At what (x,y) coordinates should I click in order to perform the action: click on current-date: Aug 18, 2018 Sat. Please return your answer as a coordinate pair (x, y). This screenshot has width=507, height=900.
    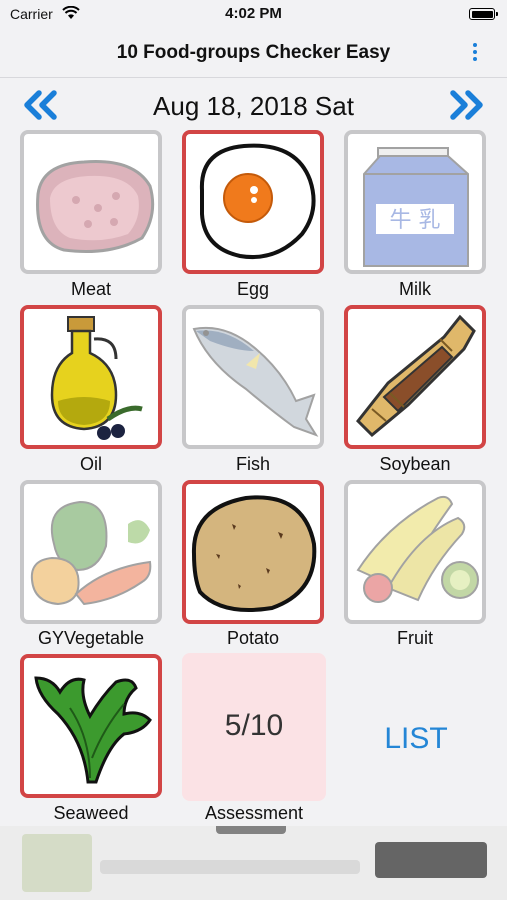
    Looking at the image, I should click on (253, 106).